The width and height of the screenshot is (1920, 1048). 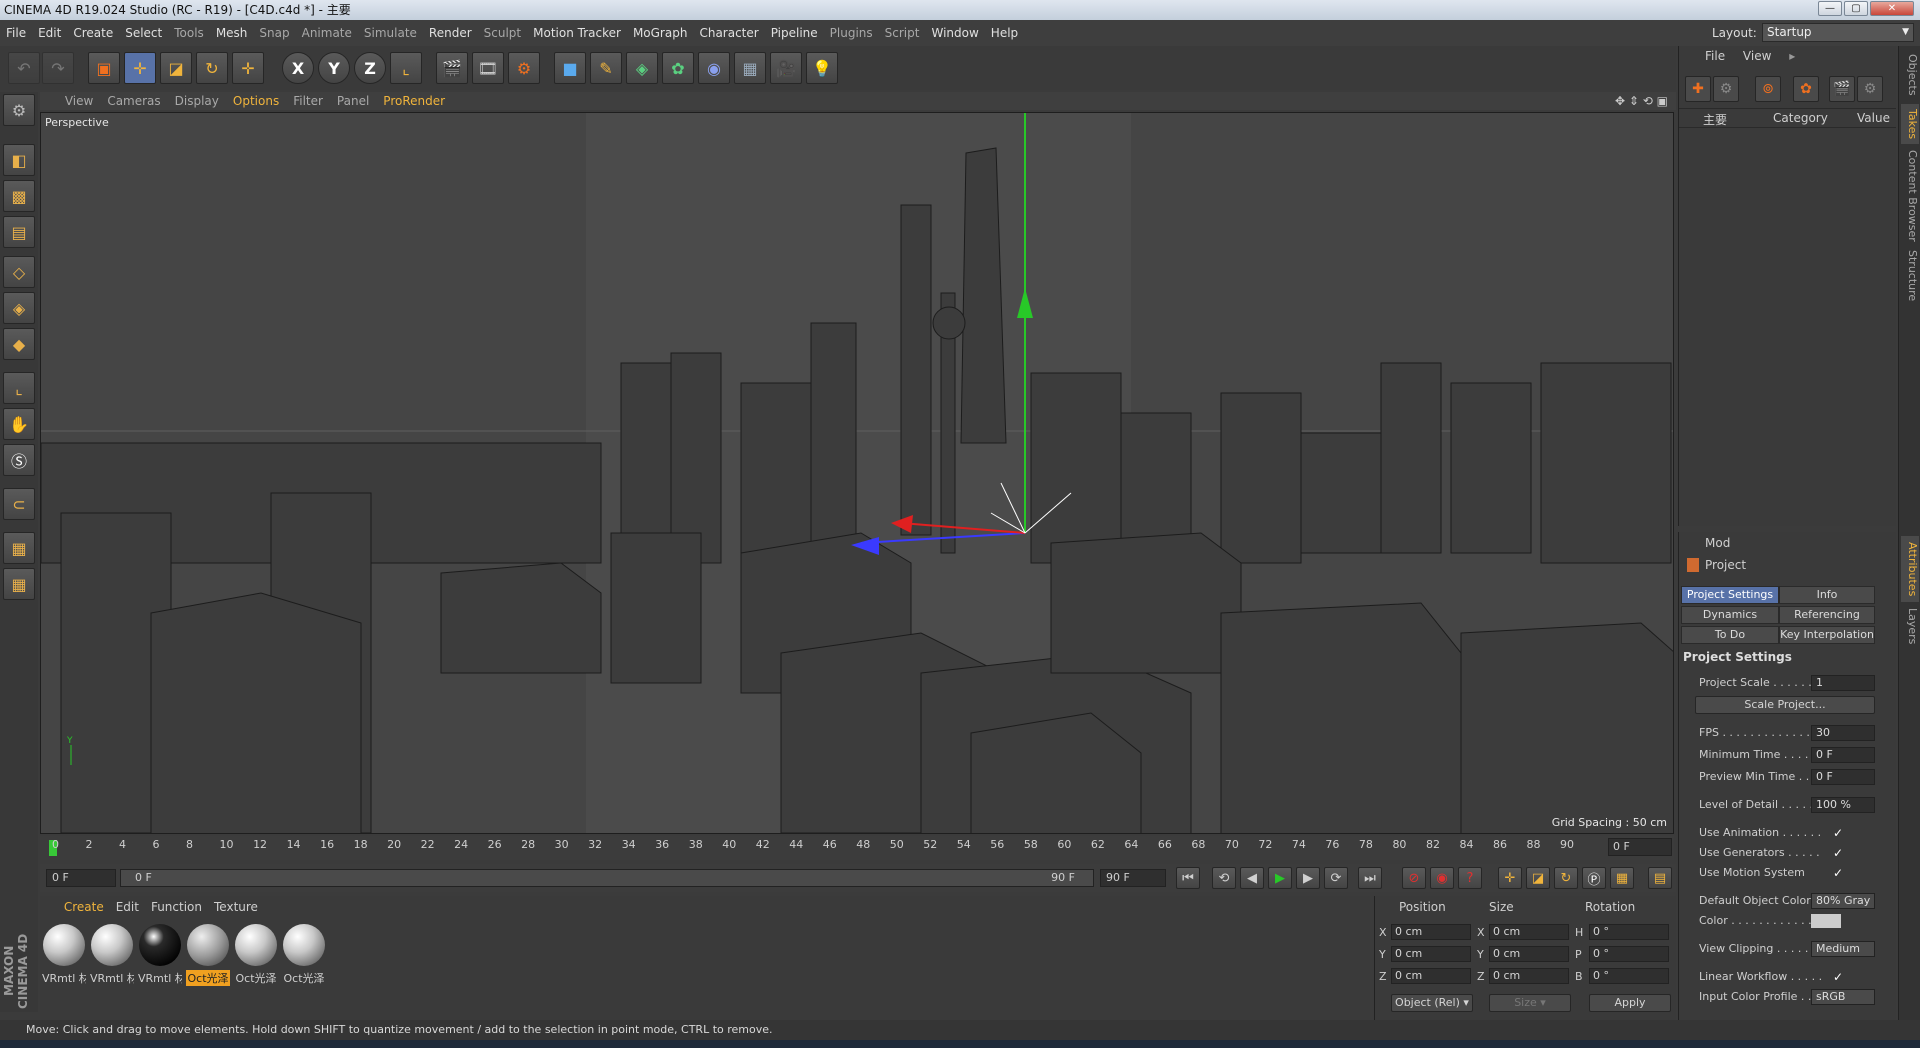 What do you see at coordinates (298, 68) in the screenshot?
I see `x-axis-icon: X` at bounding box center [298, 68].